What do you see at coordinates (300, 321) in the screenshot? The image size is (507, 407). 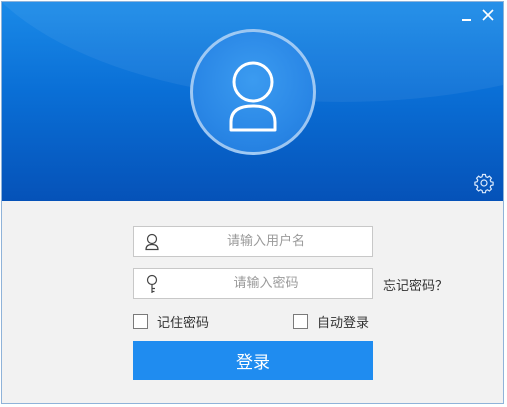 I see `auto-login-box` at bounding box center [300, 321].